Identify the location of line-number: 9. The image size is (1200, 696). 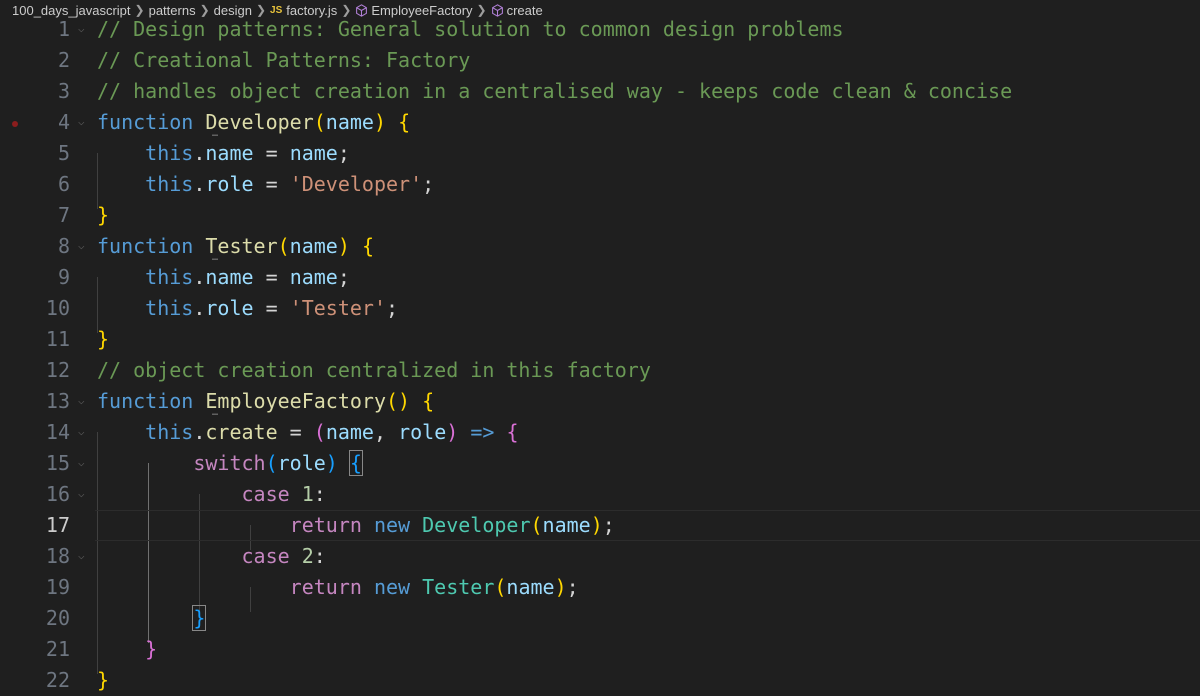
(63, 277).